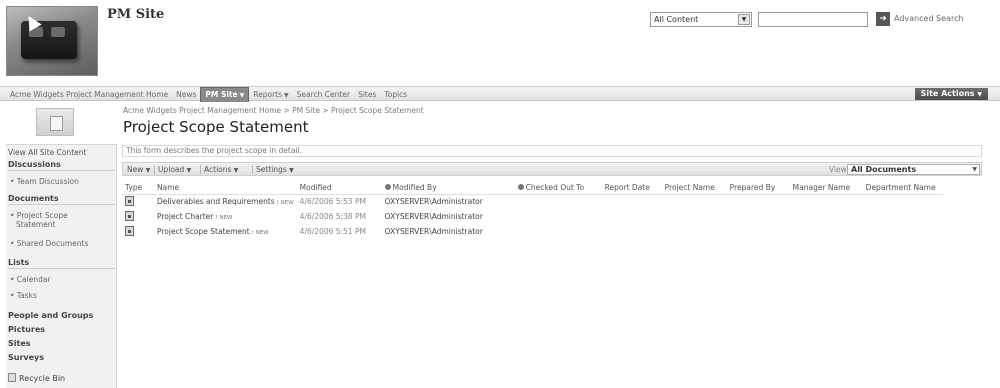  What do you see at coordinates (947, 93) in the screenshot?
I see `site-actions-label: Site Actions` at bounding box center [947, 93].